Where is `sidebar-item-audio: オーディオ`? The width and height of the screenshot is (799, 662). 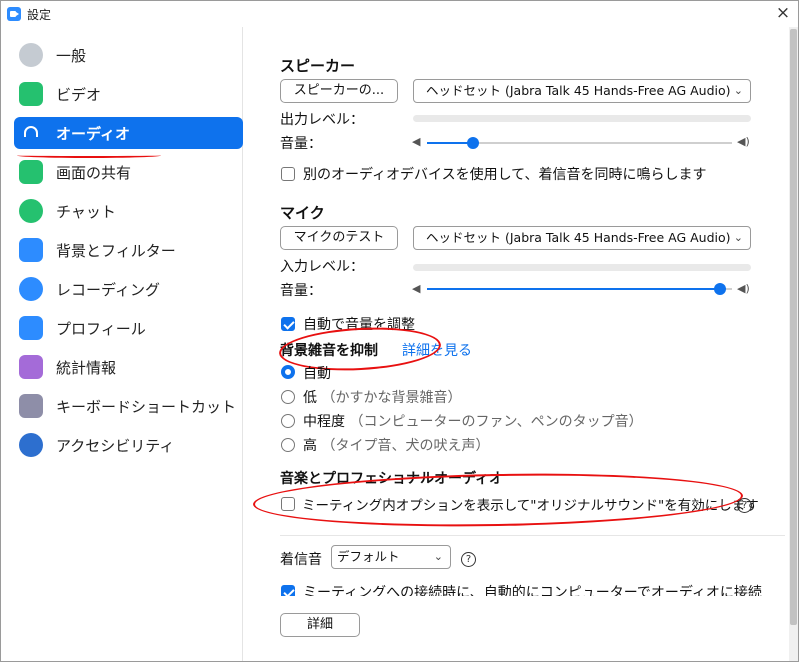
sidebar-item-audio: オーディオ is located at coordinates (128, 133).